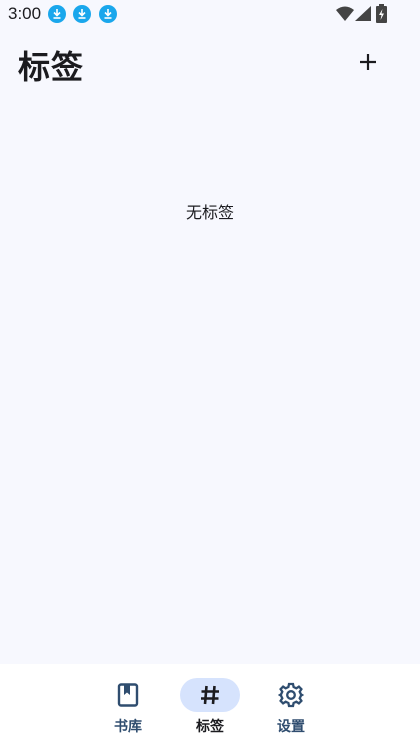  Describe the element at coordinates (128, 727) in the screenshot. I see `nav-label-library: 书库` at that location.